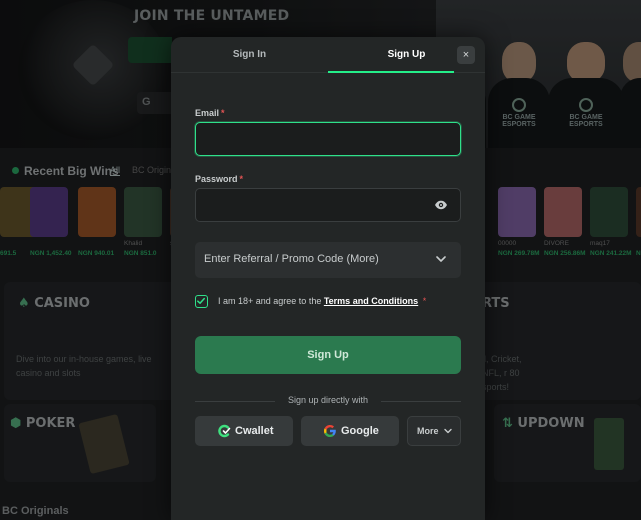  Describe the element at coordinates (241, 179) in the screenshot. I see `password-required-marker: *` at that location.